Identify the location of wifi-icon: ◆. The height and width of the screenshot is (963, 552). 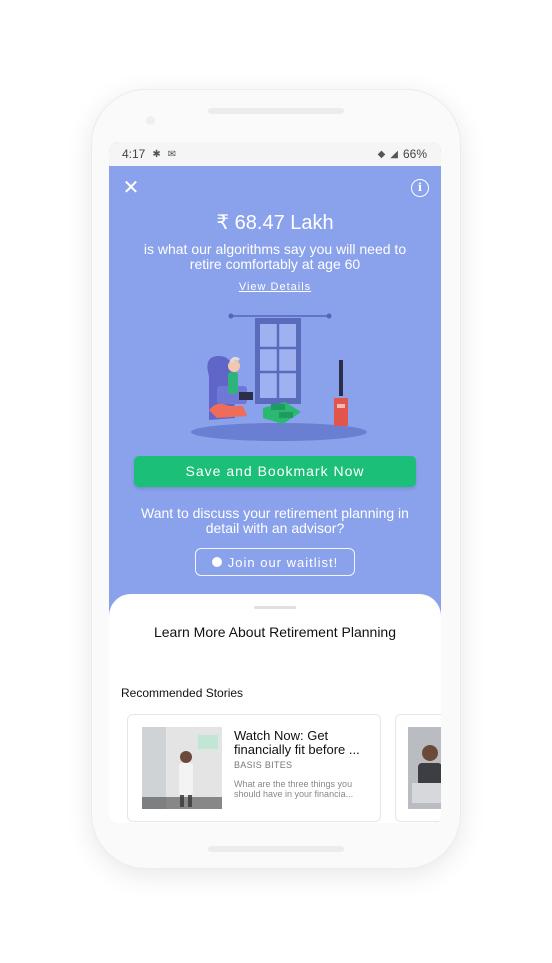
(381, 154).